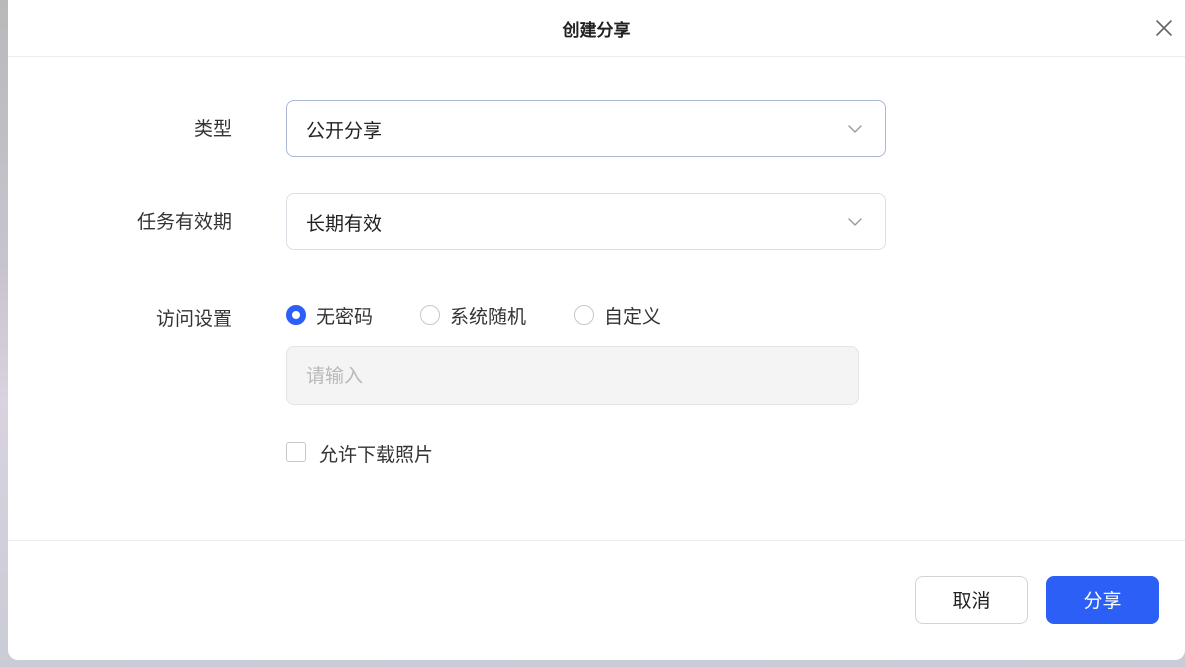 The image size is (1185, 667). I want to click on dialog-title: 创建分享, so click(596, 31).